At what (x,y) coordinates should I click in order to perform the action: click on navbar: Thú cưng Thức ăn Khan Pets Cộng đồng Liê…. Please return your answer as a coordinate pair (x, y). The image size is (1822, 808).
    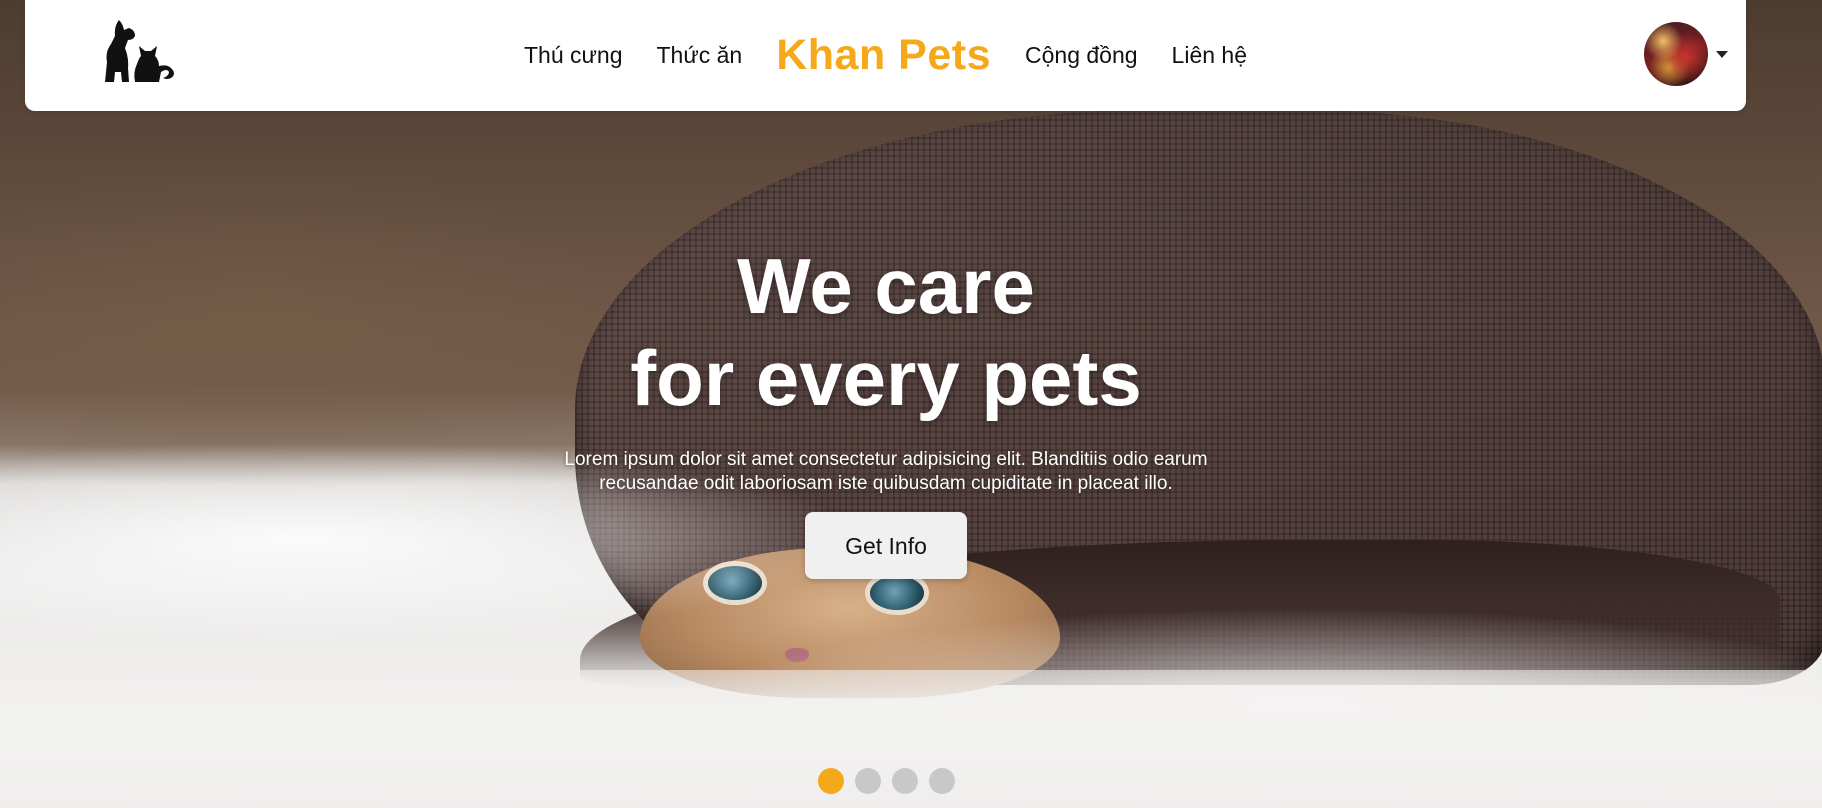
    Looking at the image, I should click on (885, 55).